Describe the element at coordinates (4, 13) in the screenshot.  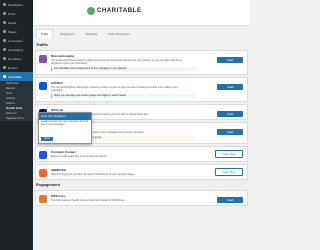
I see `pin-icon` at that location.